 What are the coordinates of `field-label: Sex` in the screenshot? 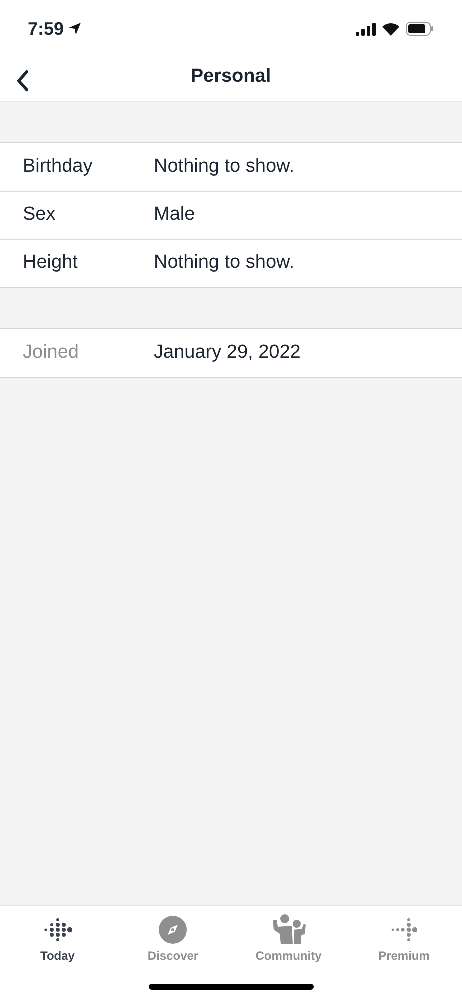 It's located at (40, 215).